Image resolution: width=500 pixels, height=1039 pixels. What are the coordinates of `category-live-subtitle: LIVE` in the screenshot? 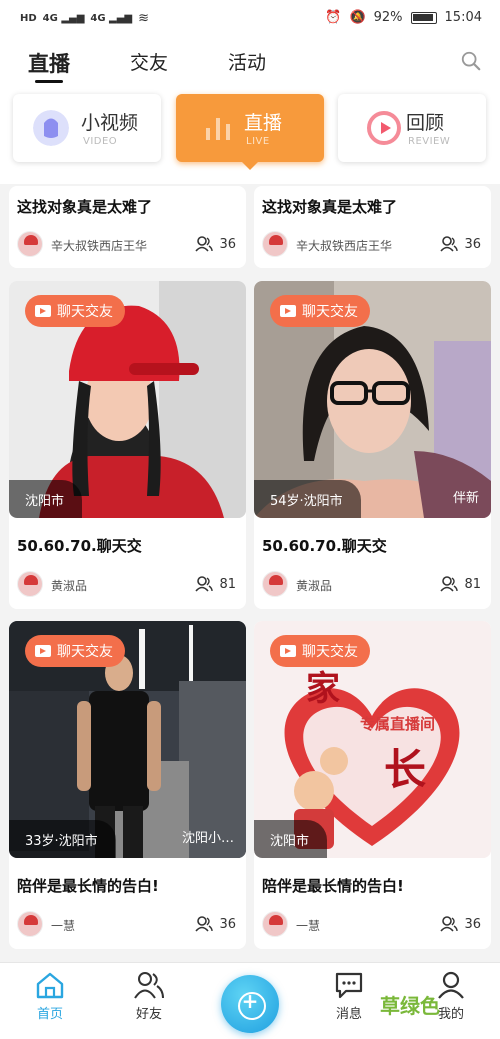 It's located at (258, 141).